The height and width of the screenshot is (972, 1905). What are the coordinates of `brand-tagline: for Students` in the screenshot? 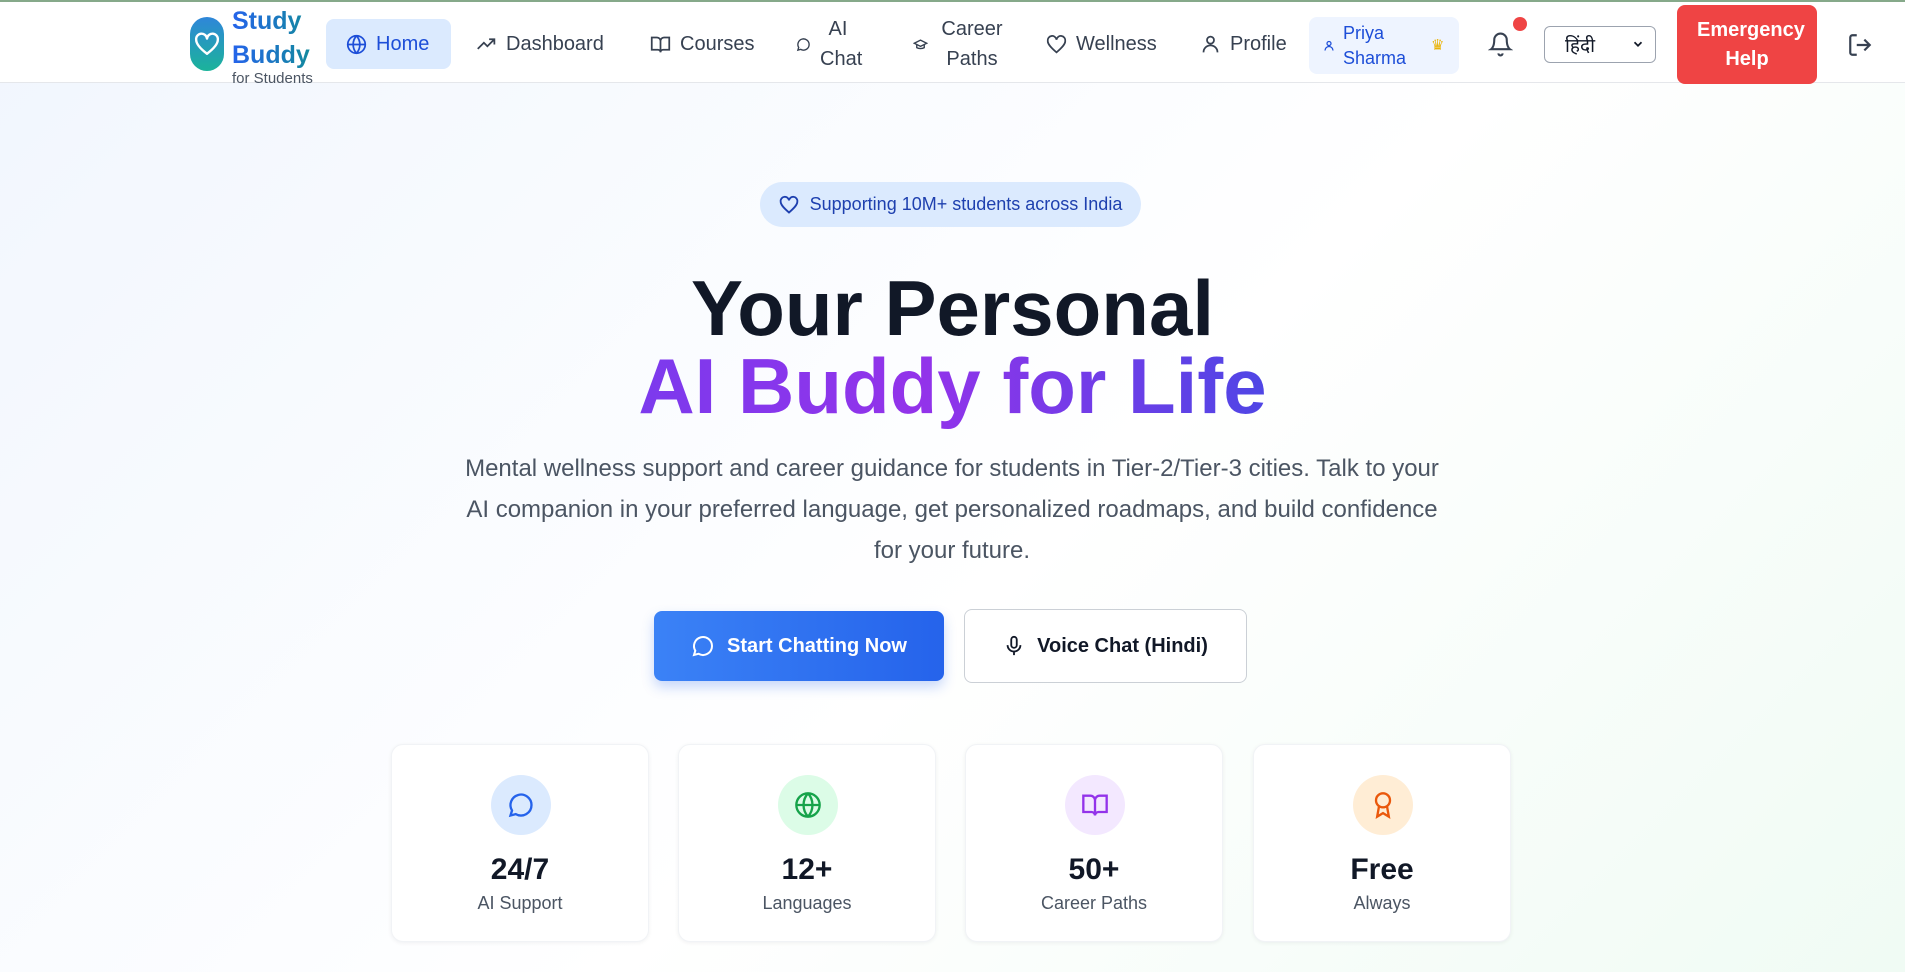 It's located at (272, 78).